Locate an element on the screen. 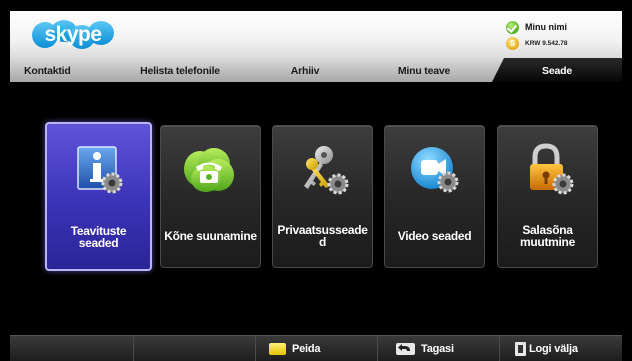 This screenshot has height=361, width=632. tile-label: Kõne suunamine is located at coordinates (210, 236).